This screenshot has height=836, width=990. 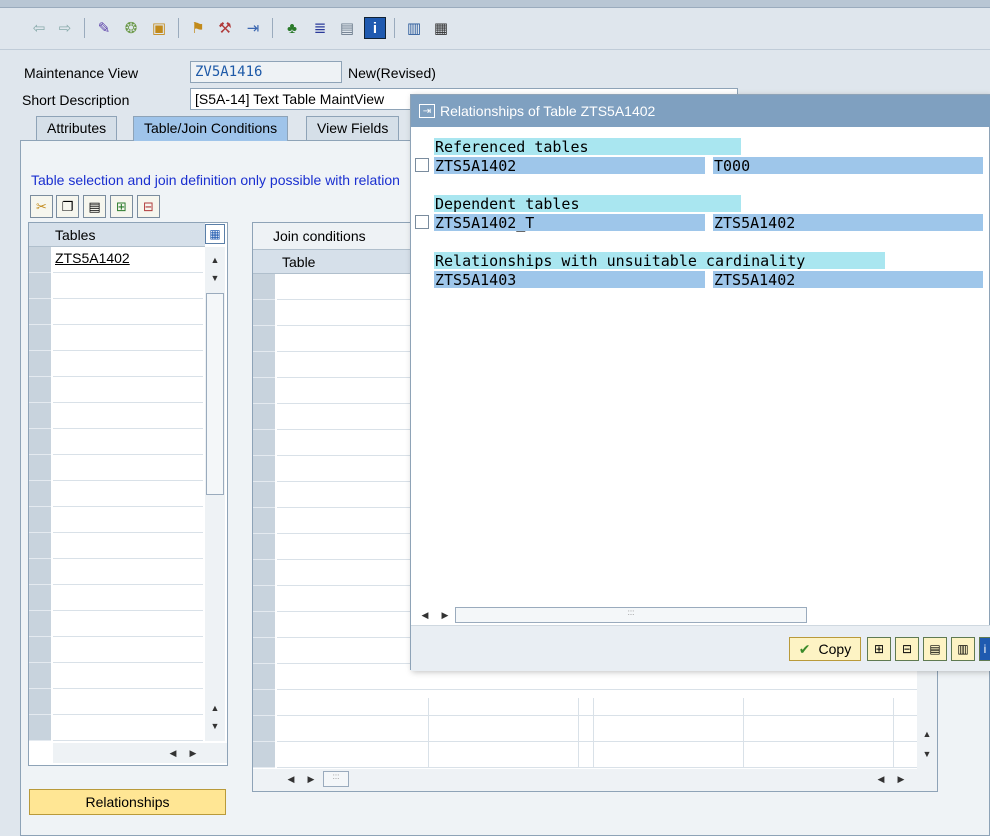 I want to click on where-used-icon: ⚒, so click(x=225, y=28).